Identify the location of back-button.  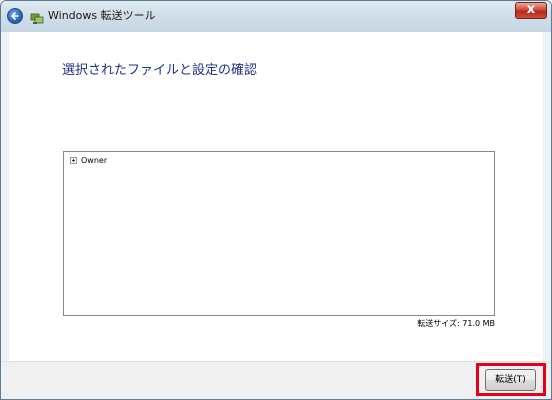
(15, 16).